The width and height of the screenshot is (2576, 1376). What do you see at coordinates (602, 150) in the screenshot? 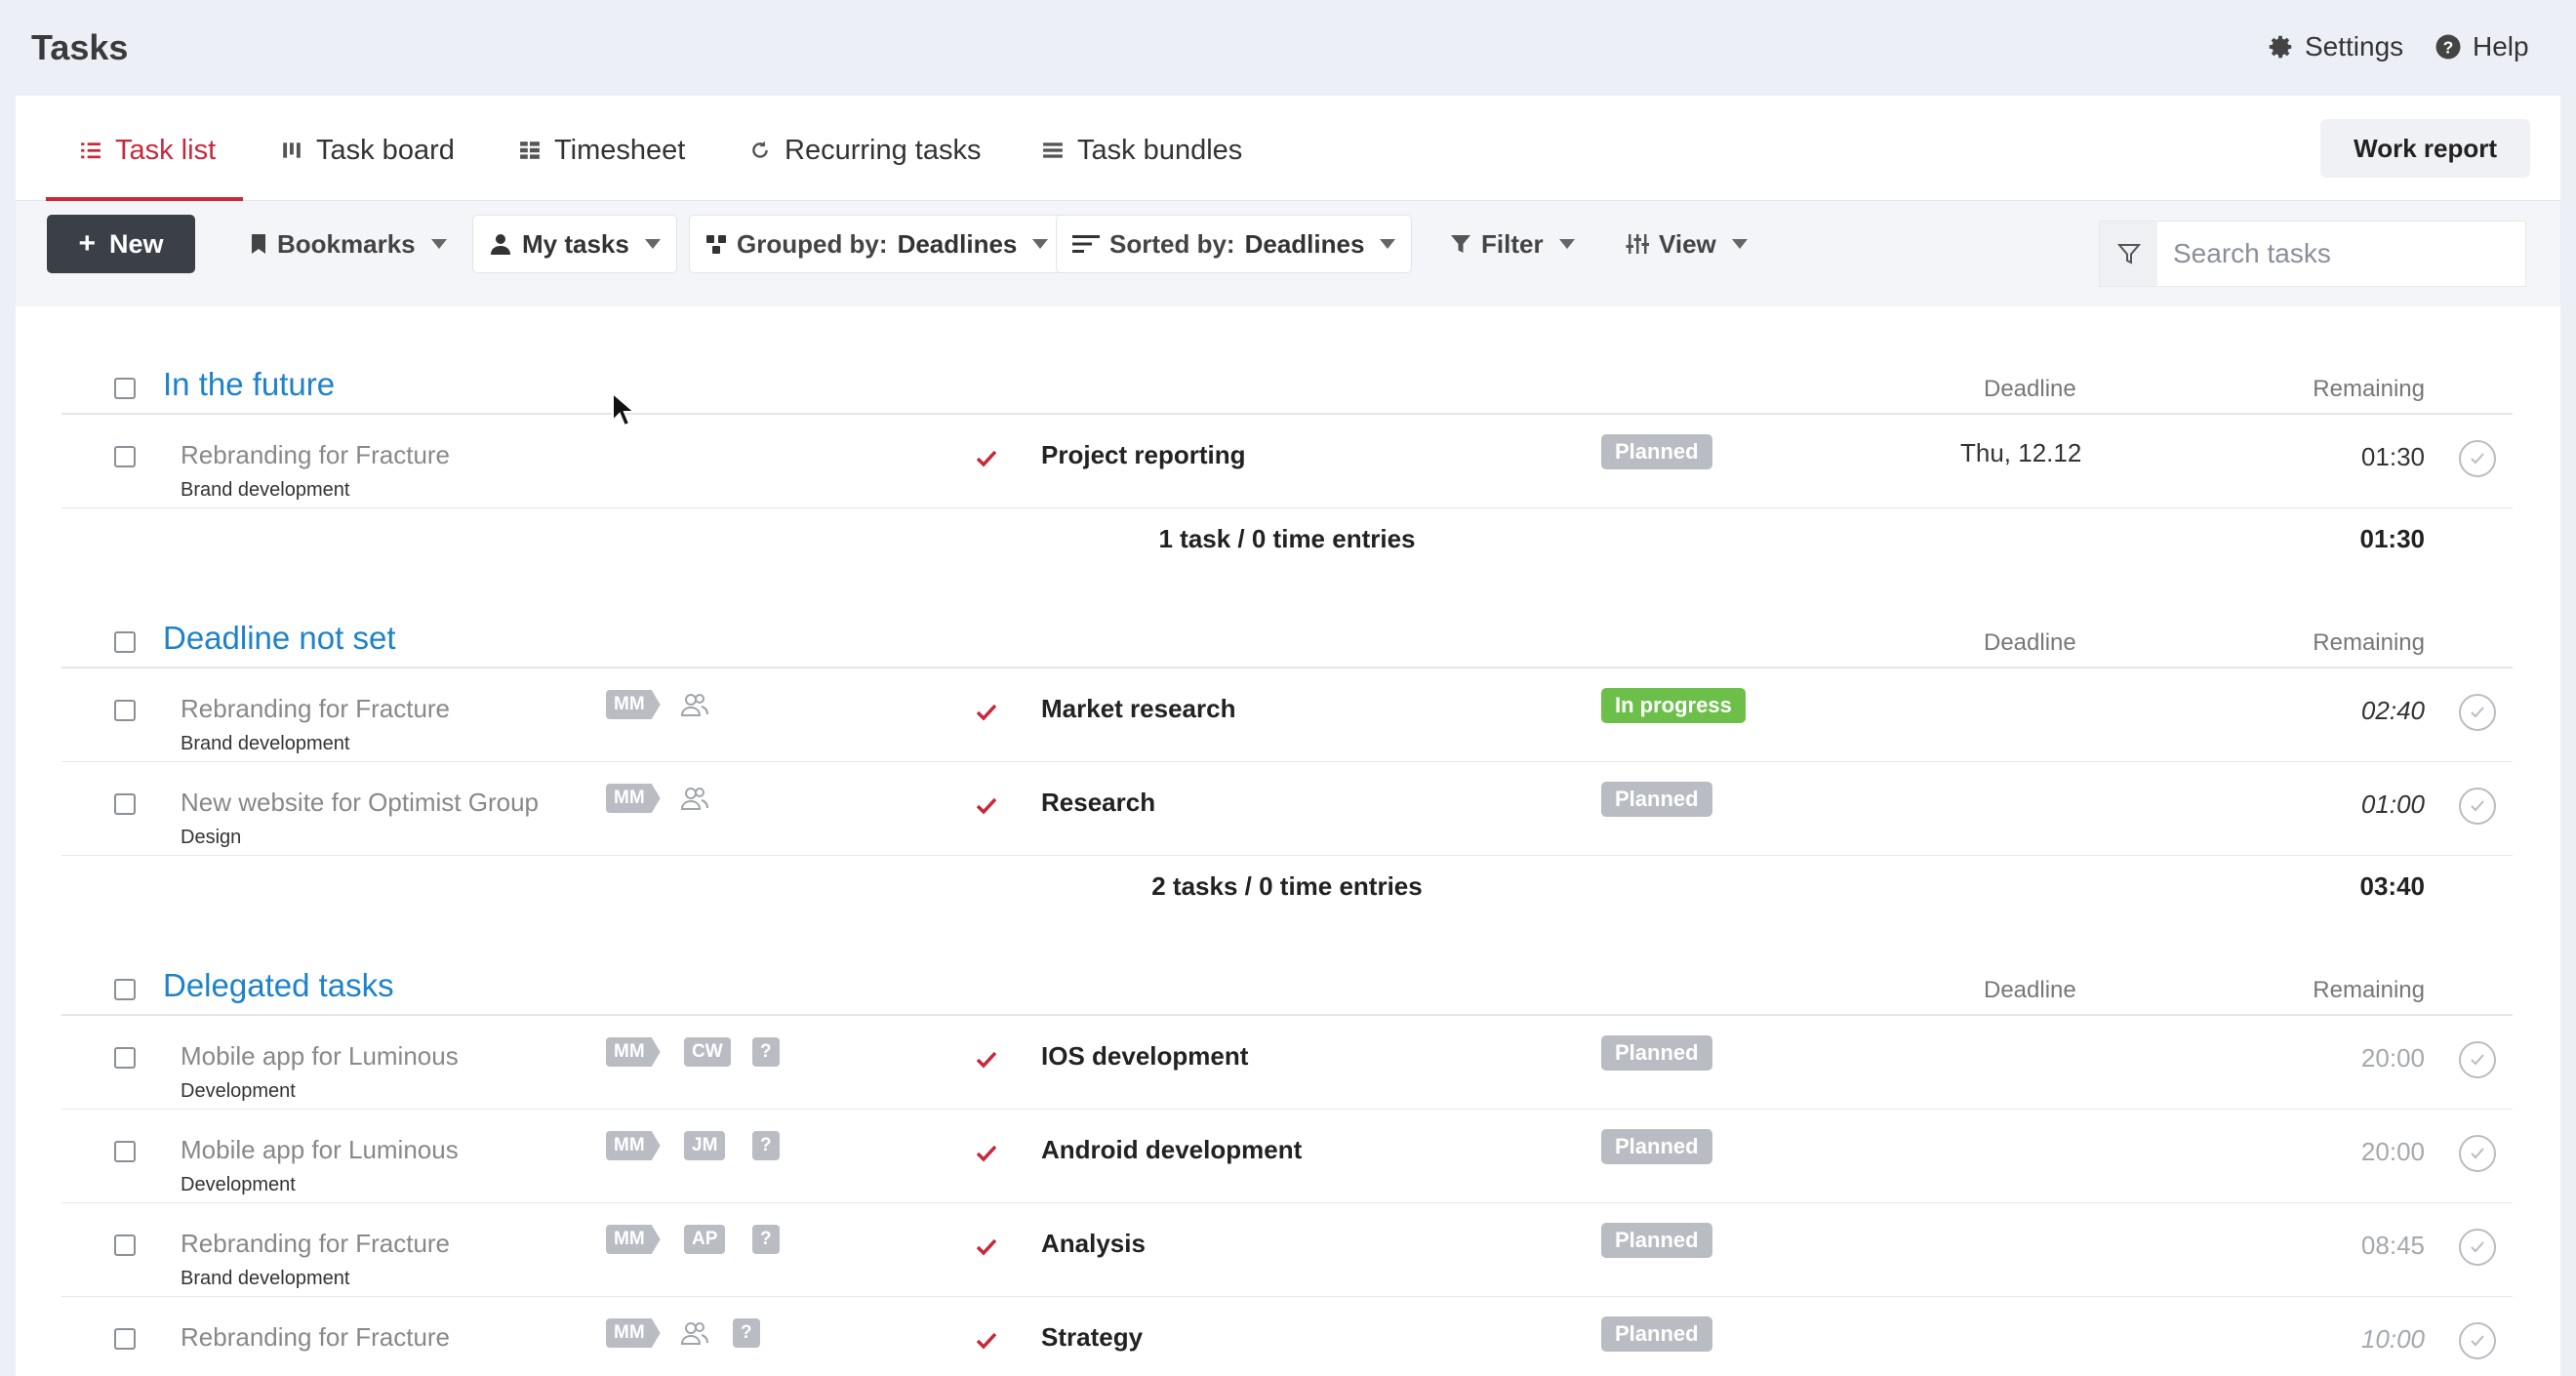
I see `tab-timesheet: Timesheet` at bounding box center [602, 150].